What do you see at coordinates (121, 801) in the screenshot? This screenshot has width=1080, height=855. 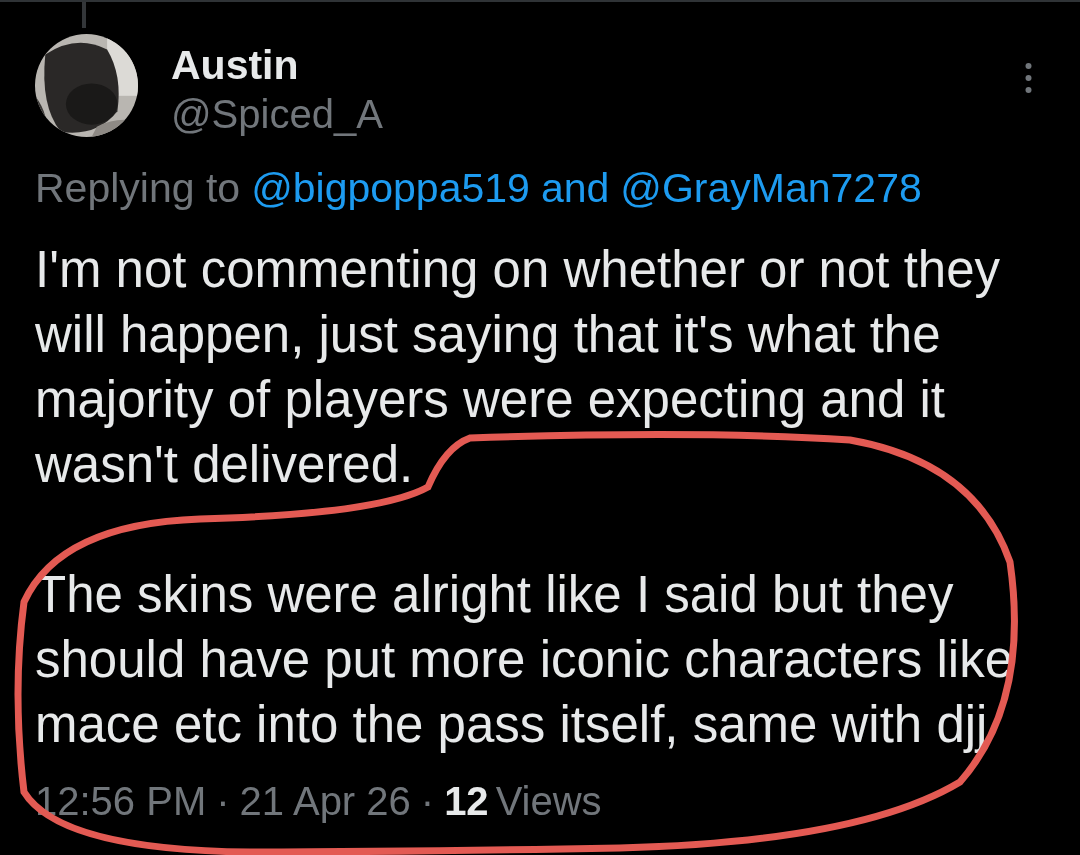 I see `tweet-time: 12:56 PM` at bounding box center [121, 801].